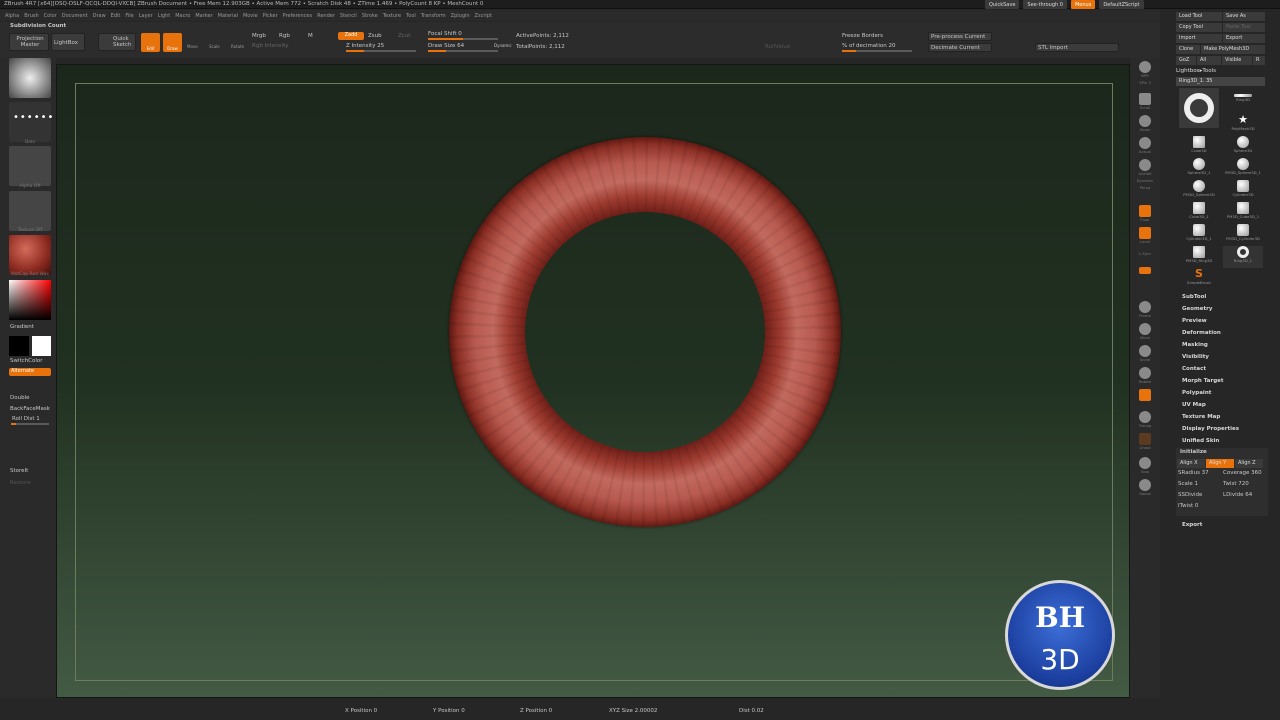  I want to click on import-button: Import, so click(1199, 38).